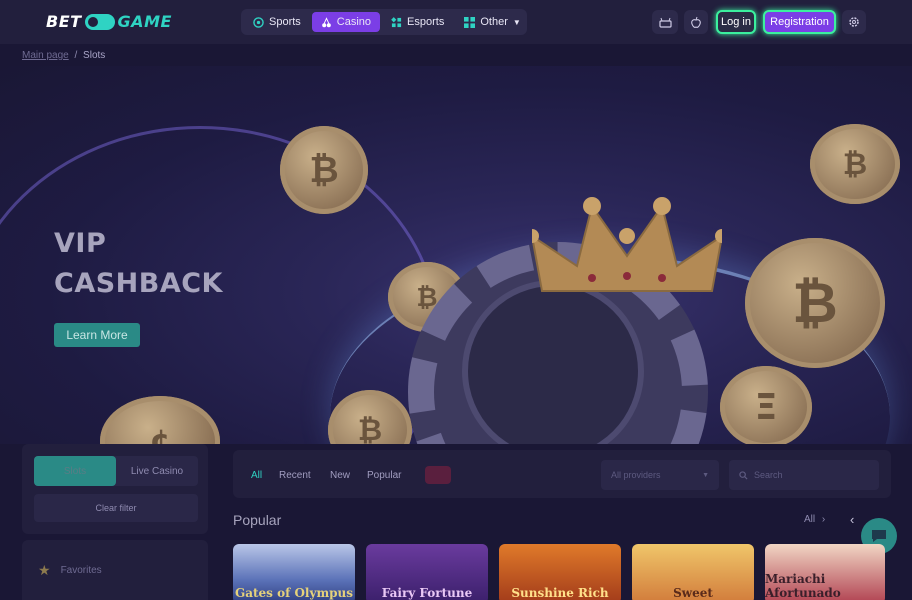 This screenshot has width=912, height=600. I want to click on game-card: Sweet, so click(693, 572).